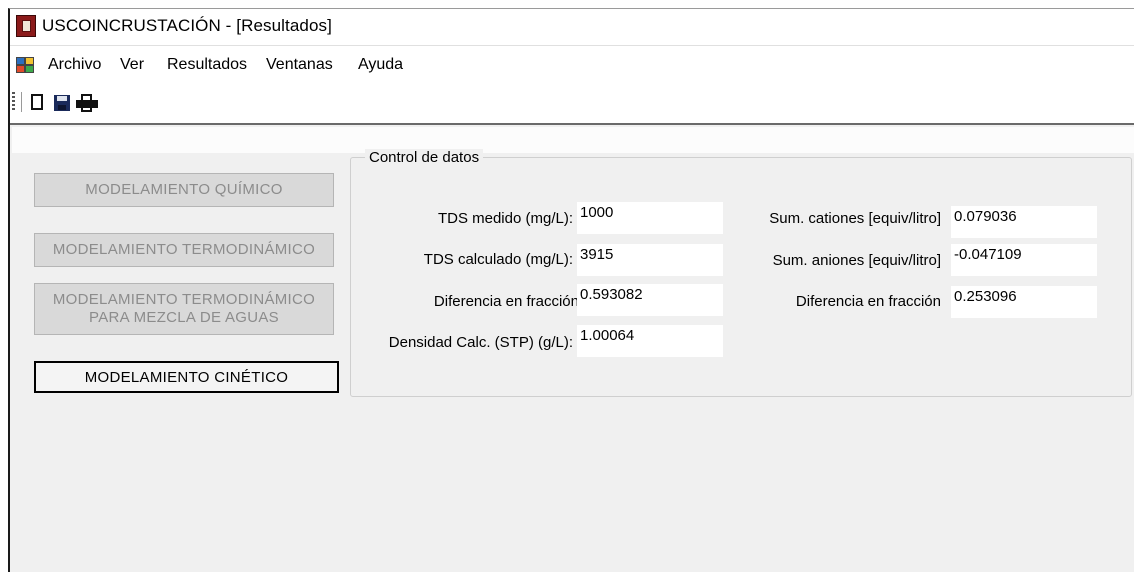  I want to click on label-sum-aniones: Sum. aniones [equiv/litro], so click(856, 260).